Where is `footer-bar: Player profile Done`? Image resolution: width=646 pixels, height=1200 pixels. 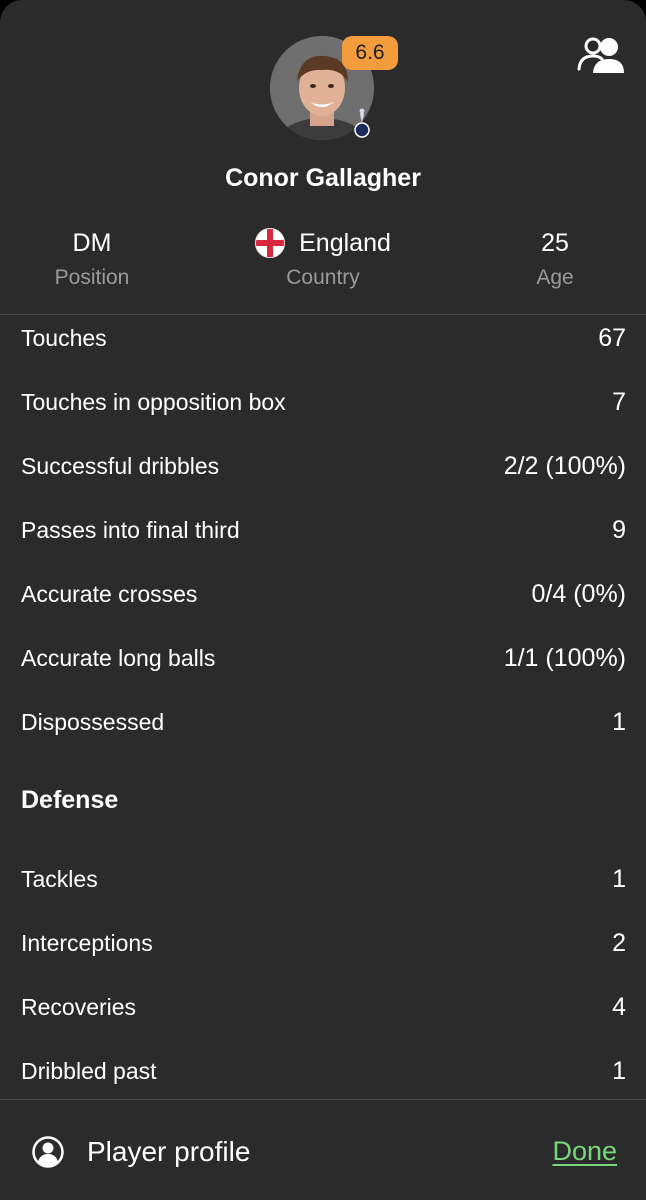 footer-bar: Player profile Done is located at coordinates (323, 1150).